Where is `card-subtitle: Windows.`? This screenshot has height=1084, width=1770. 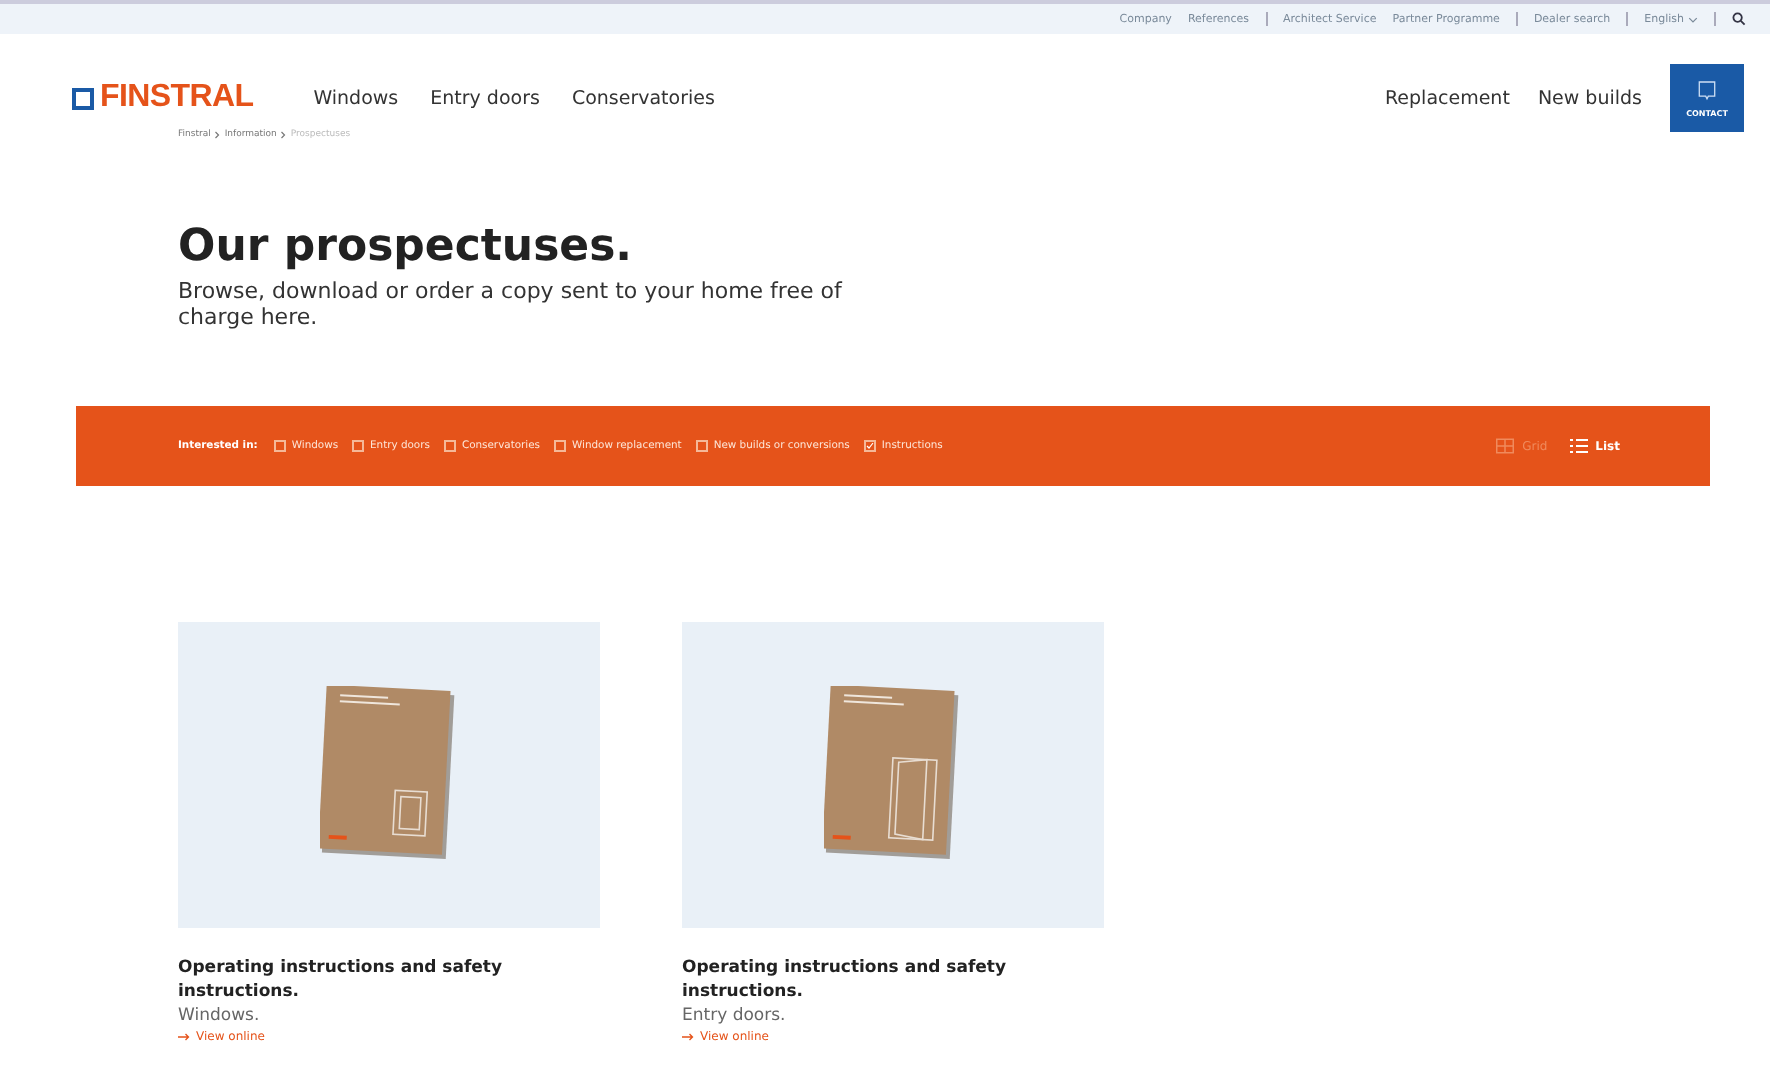
card-subtitle: Windows. is located at coordinates (220, 1016).